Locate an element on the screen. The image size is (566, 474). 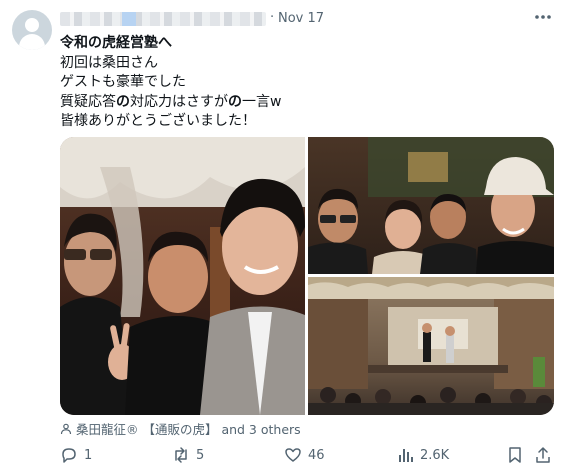
avatar-head-shape is located at coordinates (32, 25).